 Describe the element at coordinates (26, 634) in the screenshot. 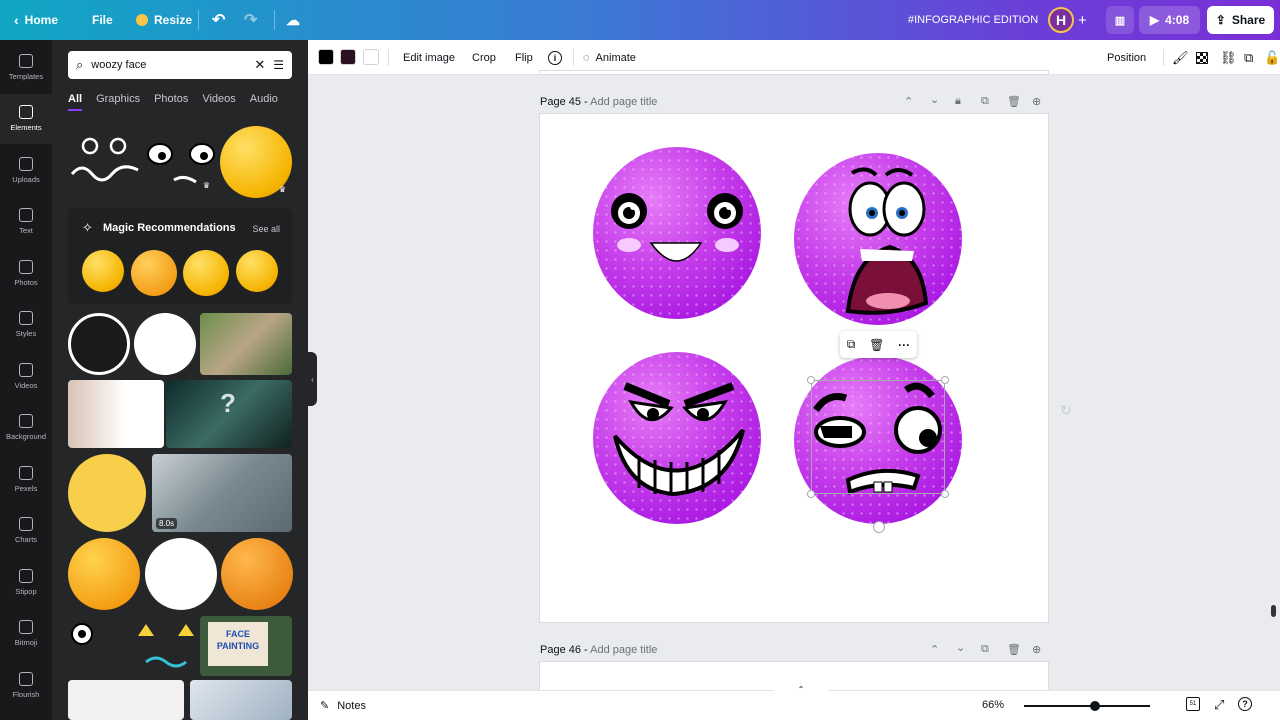

I see `rail-item-bitmoji: Bitmoji` at that location.